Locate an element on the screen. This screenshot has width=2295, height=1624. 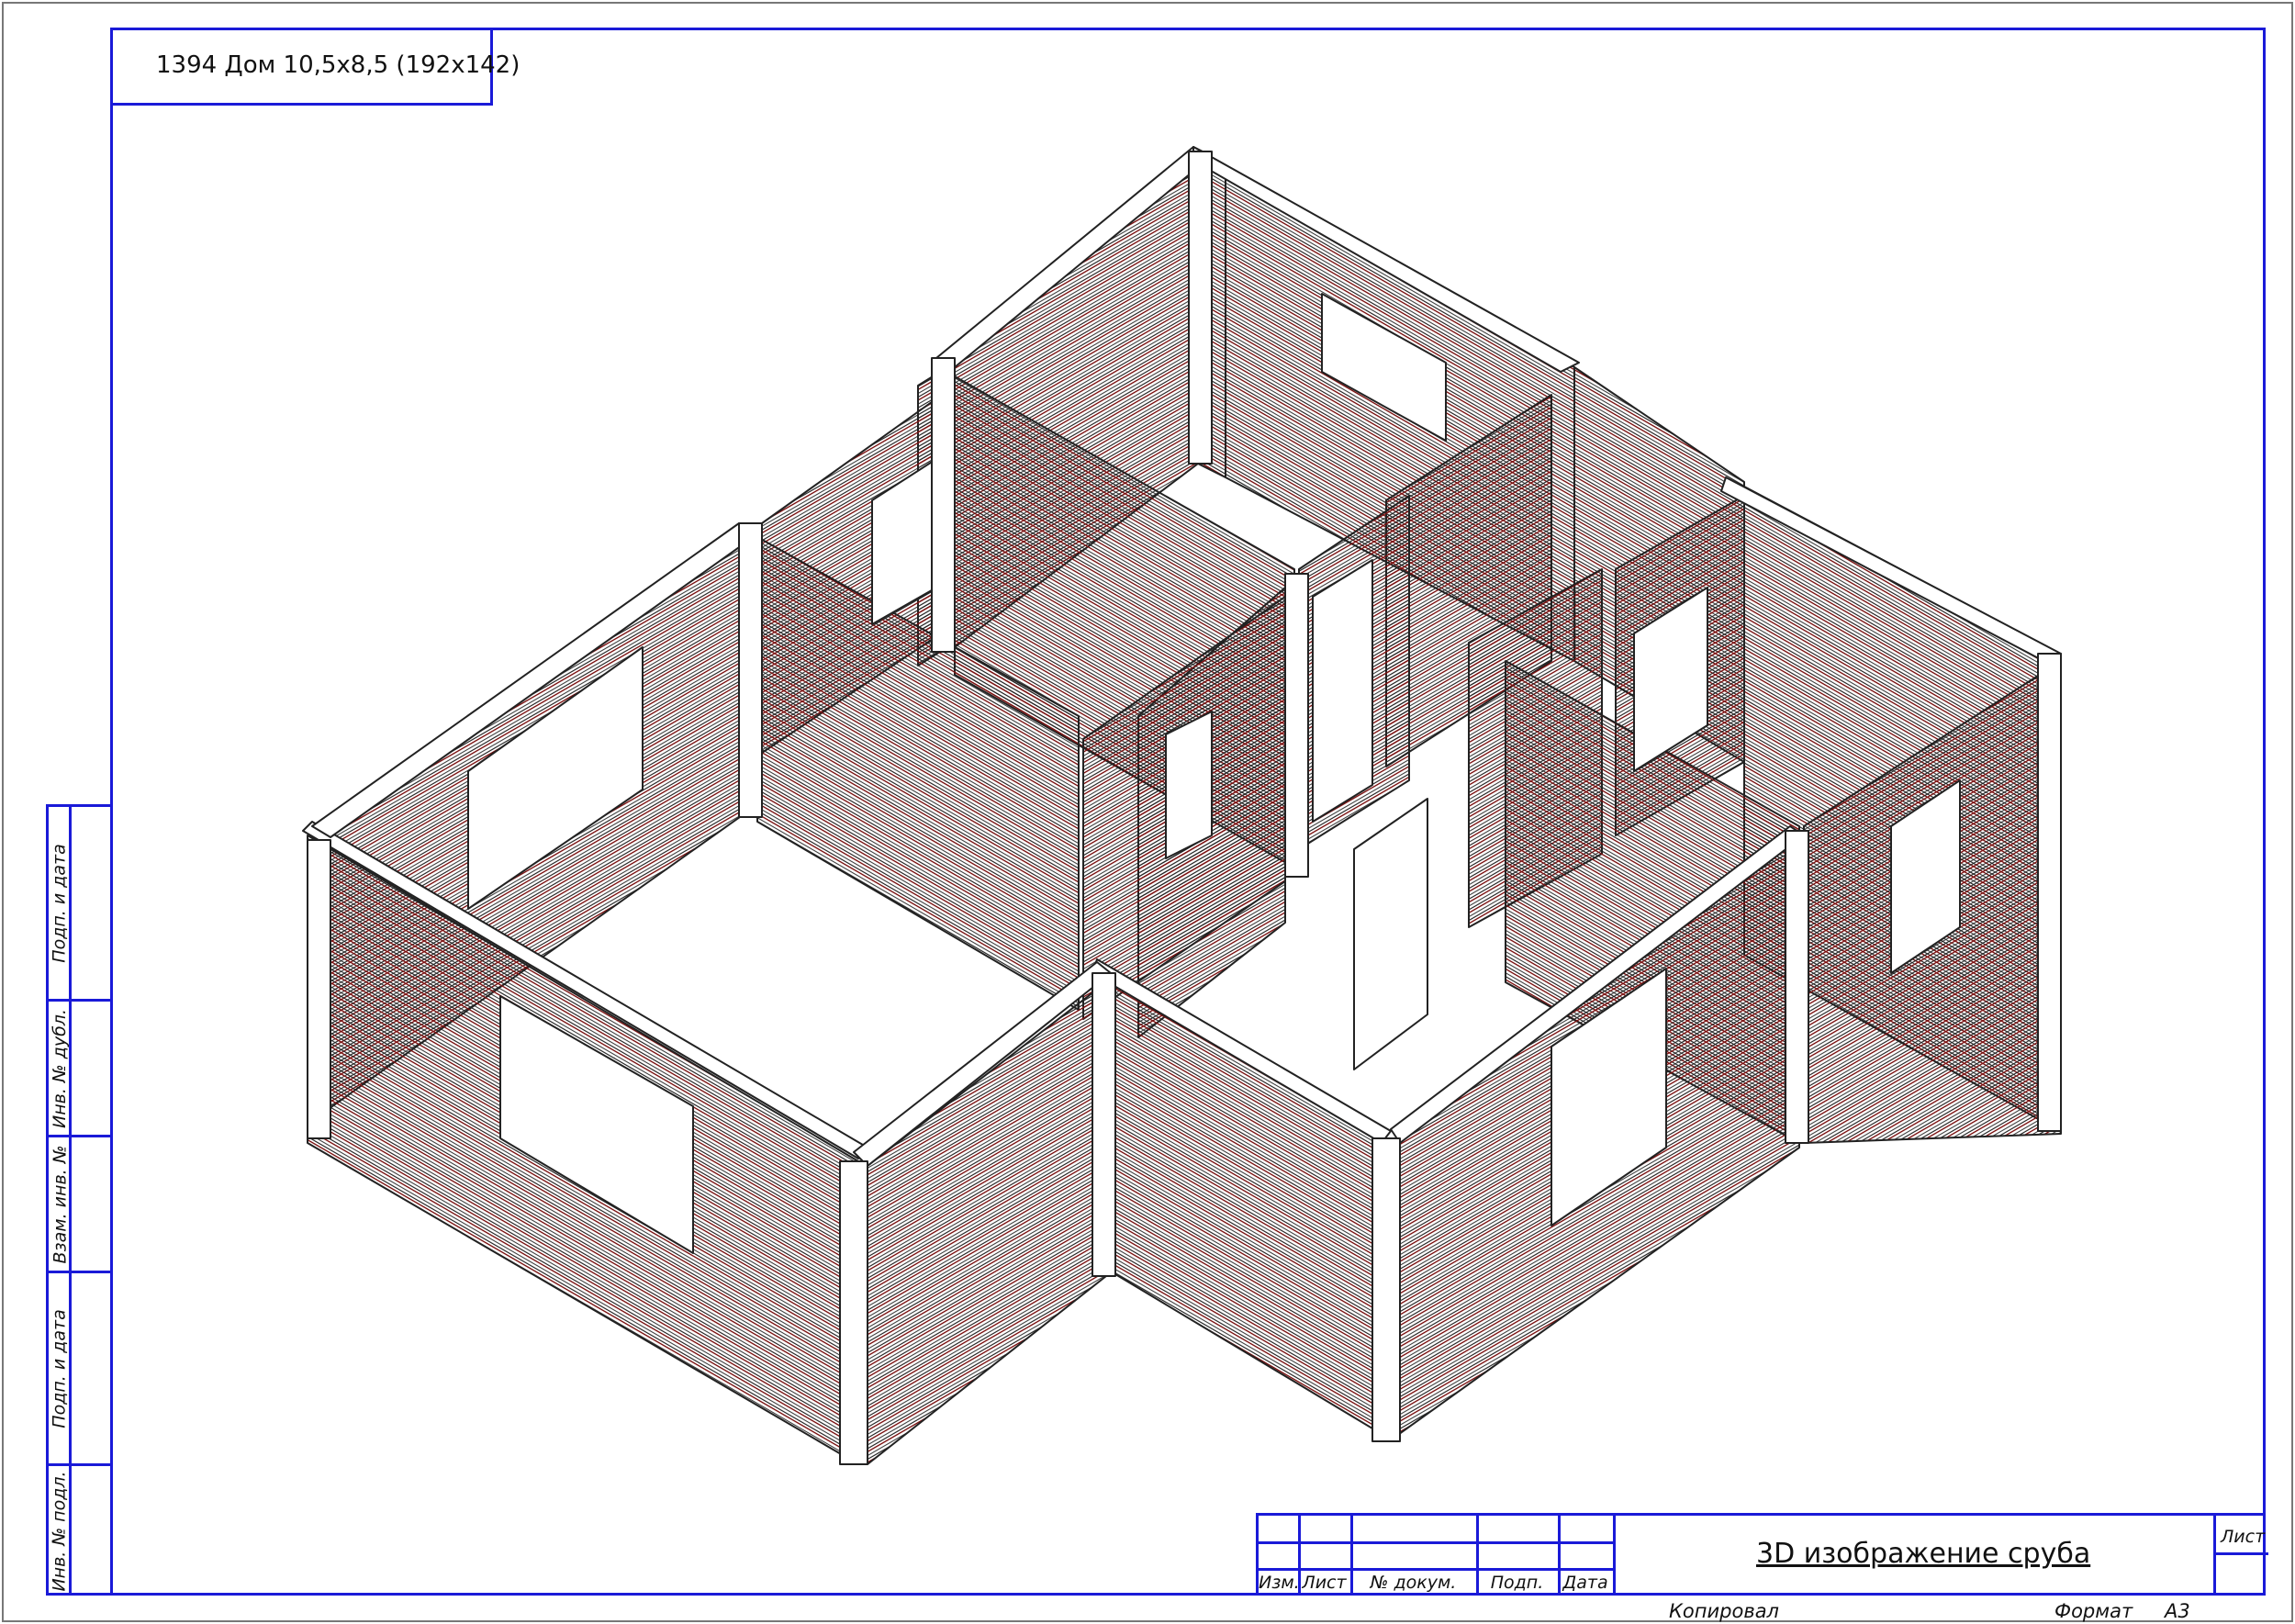
corner-post-inner is located at coordinates (1297, 725).